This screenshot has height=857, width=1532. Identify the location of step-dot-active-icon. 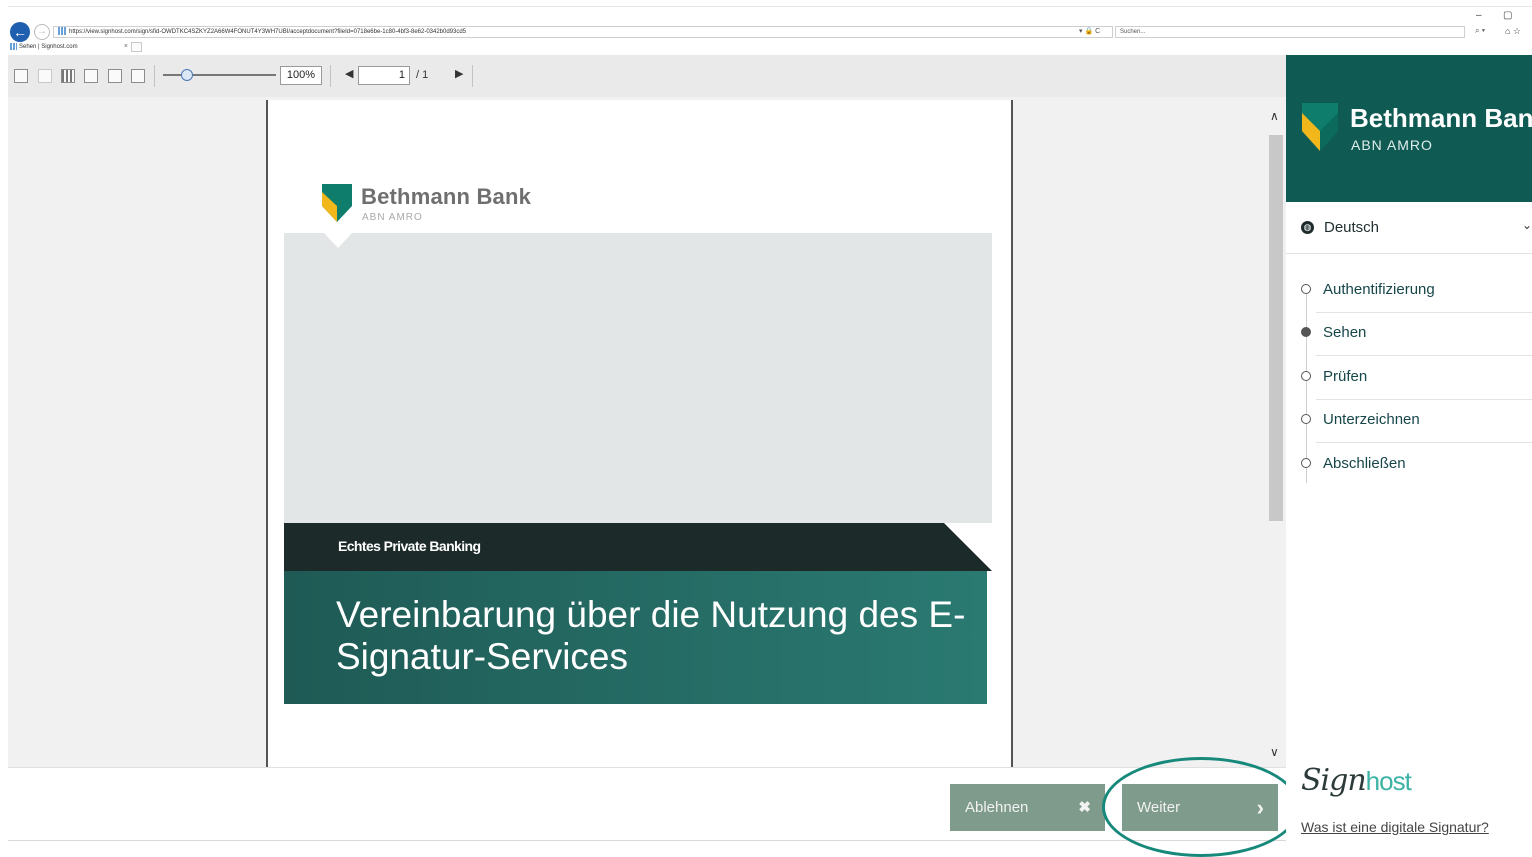
(1306, 332).